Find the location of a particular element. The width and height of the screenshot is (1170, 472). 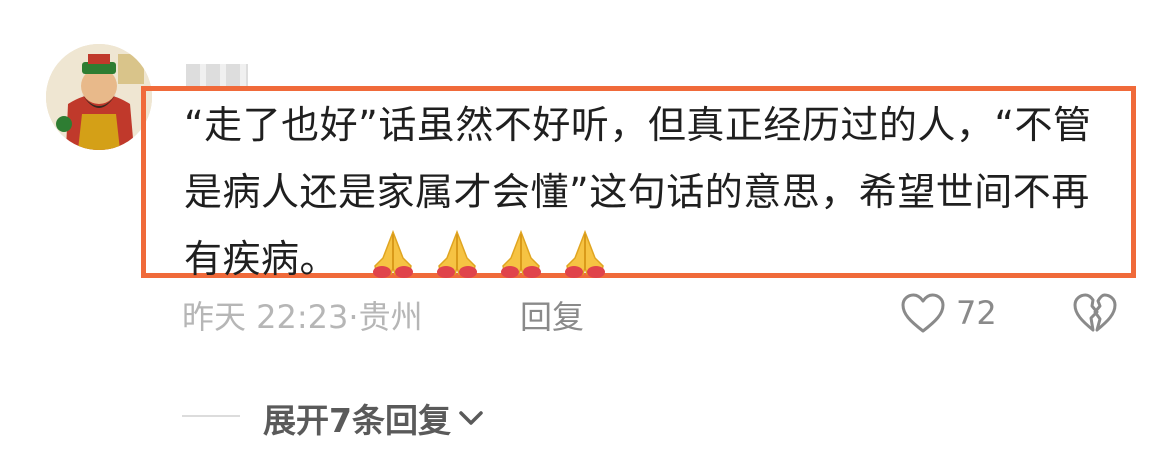

expand-replies-label: 展开7条回复 is located at coordinates (357, 420).